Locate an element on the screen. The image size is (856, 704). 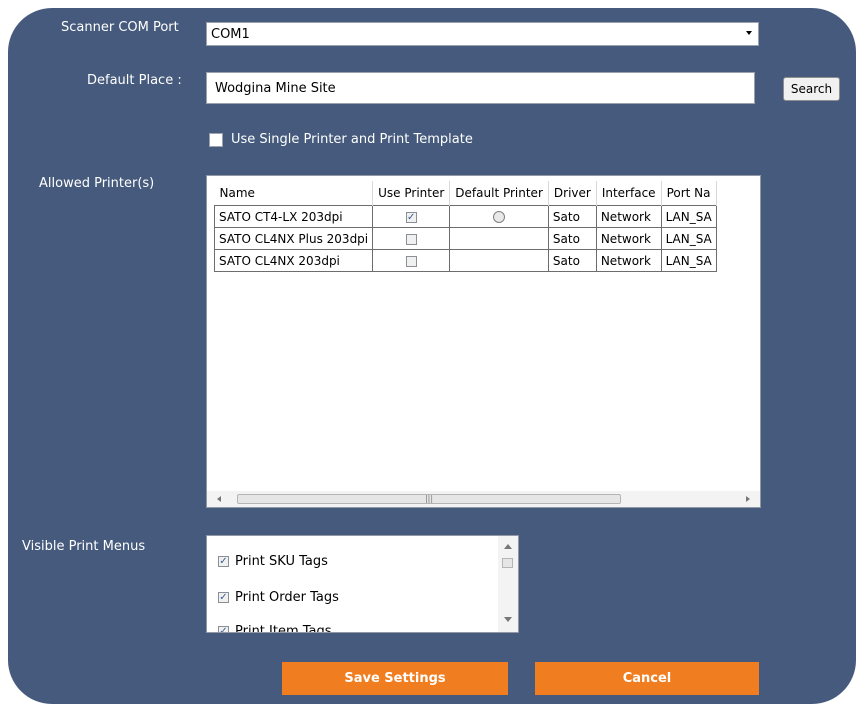
list-item-label: Print Order Tags is located at coordinates (287, 597).